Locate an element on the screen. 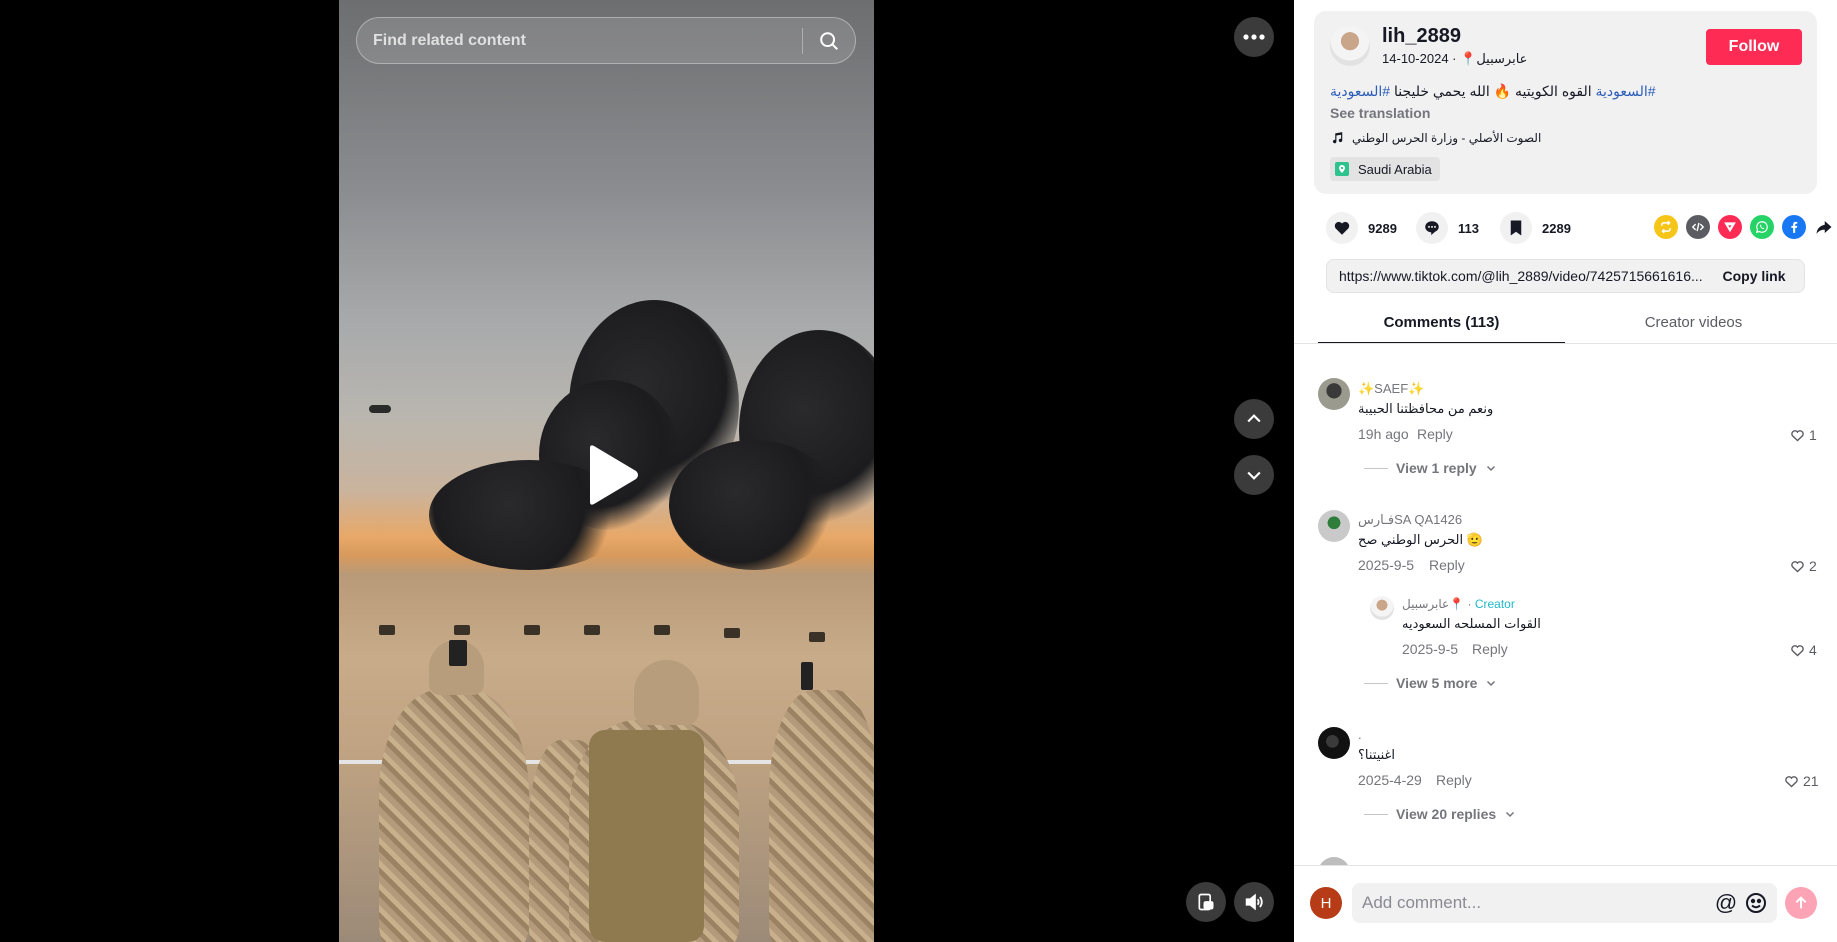 The width and height of the screenshot is (1837, 942). comment-time: 19h ago is located at coordinates (1383, 434).